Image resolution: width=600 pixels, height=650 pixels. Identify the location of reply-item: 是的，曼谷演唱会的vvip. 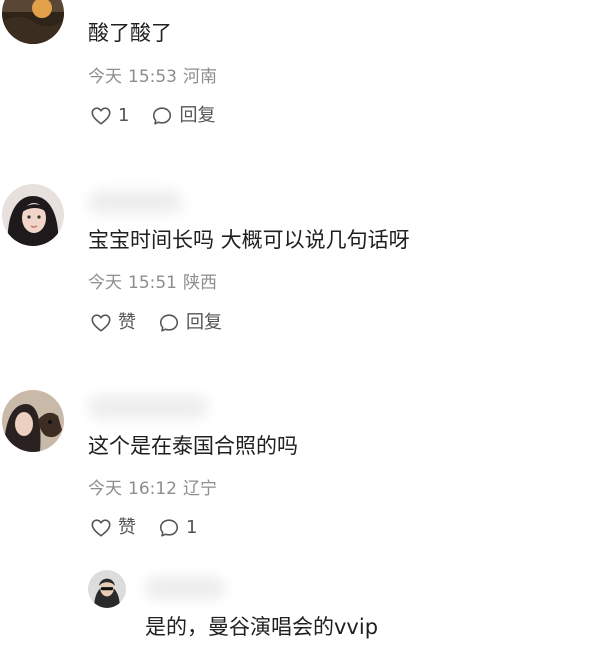
(300, 605).